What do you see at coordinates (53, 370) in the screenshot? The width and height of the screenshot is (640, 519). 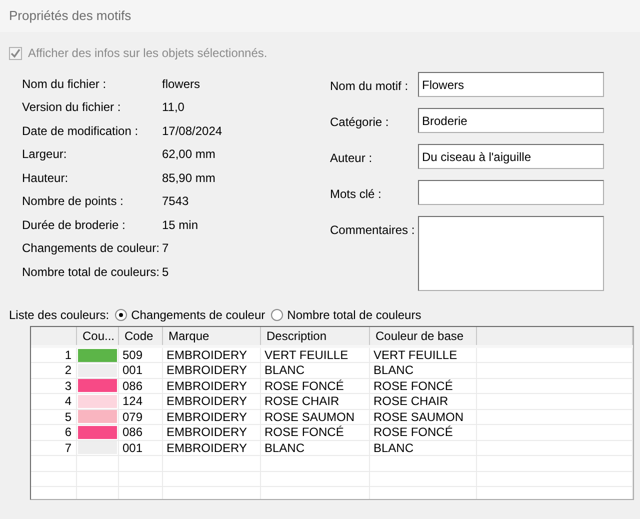 I see `row-number: 2` at bounding box center [53, 370].